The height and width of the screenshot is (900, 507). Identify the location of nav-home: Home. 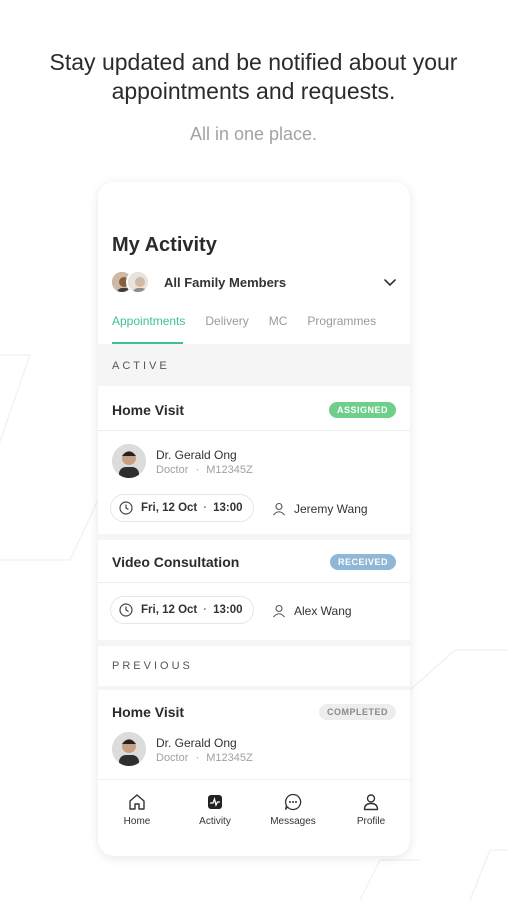
(137, 824).